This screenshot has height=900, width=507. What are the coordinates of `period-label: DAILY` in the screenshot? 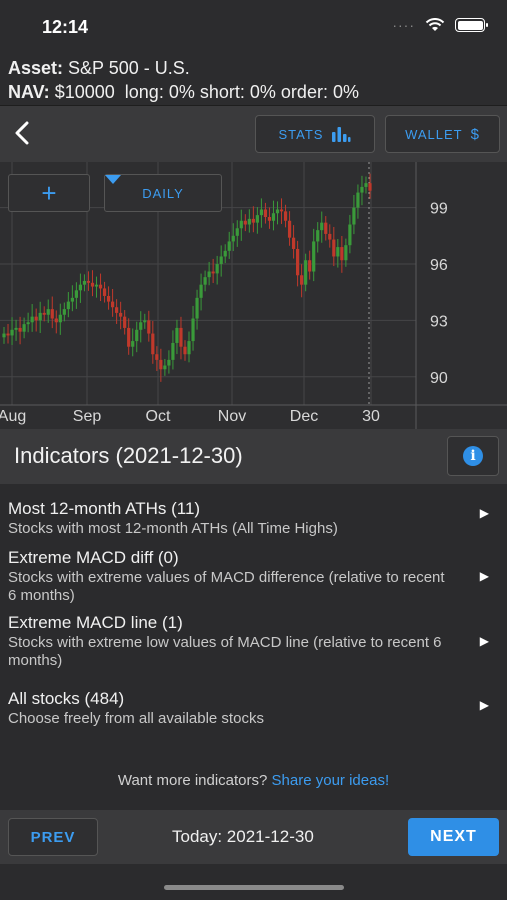 It's located at (163, 193).